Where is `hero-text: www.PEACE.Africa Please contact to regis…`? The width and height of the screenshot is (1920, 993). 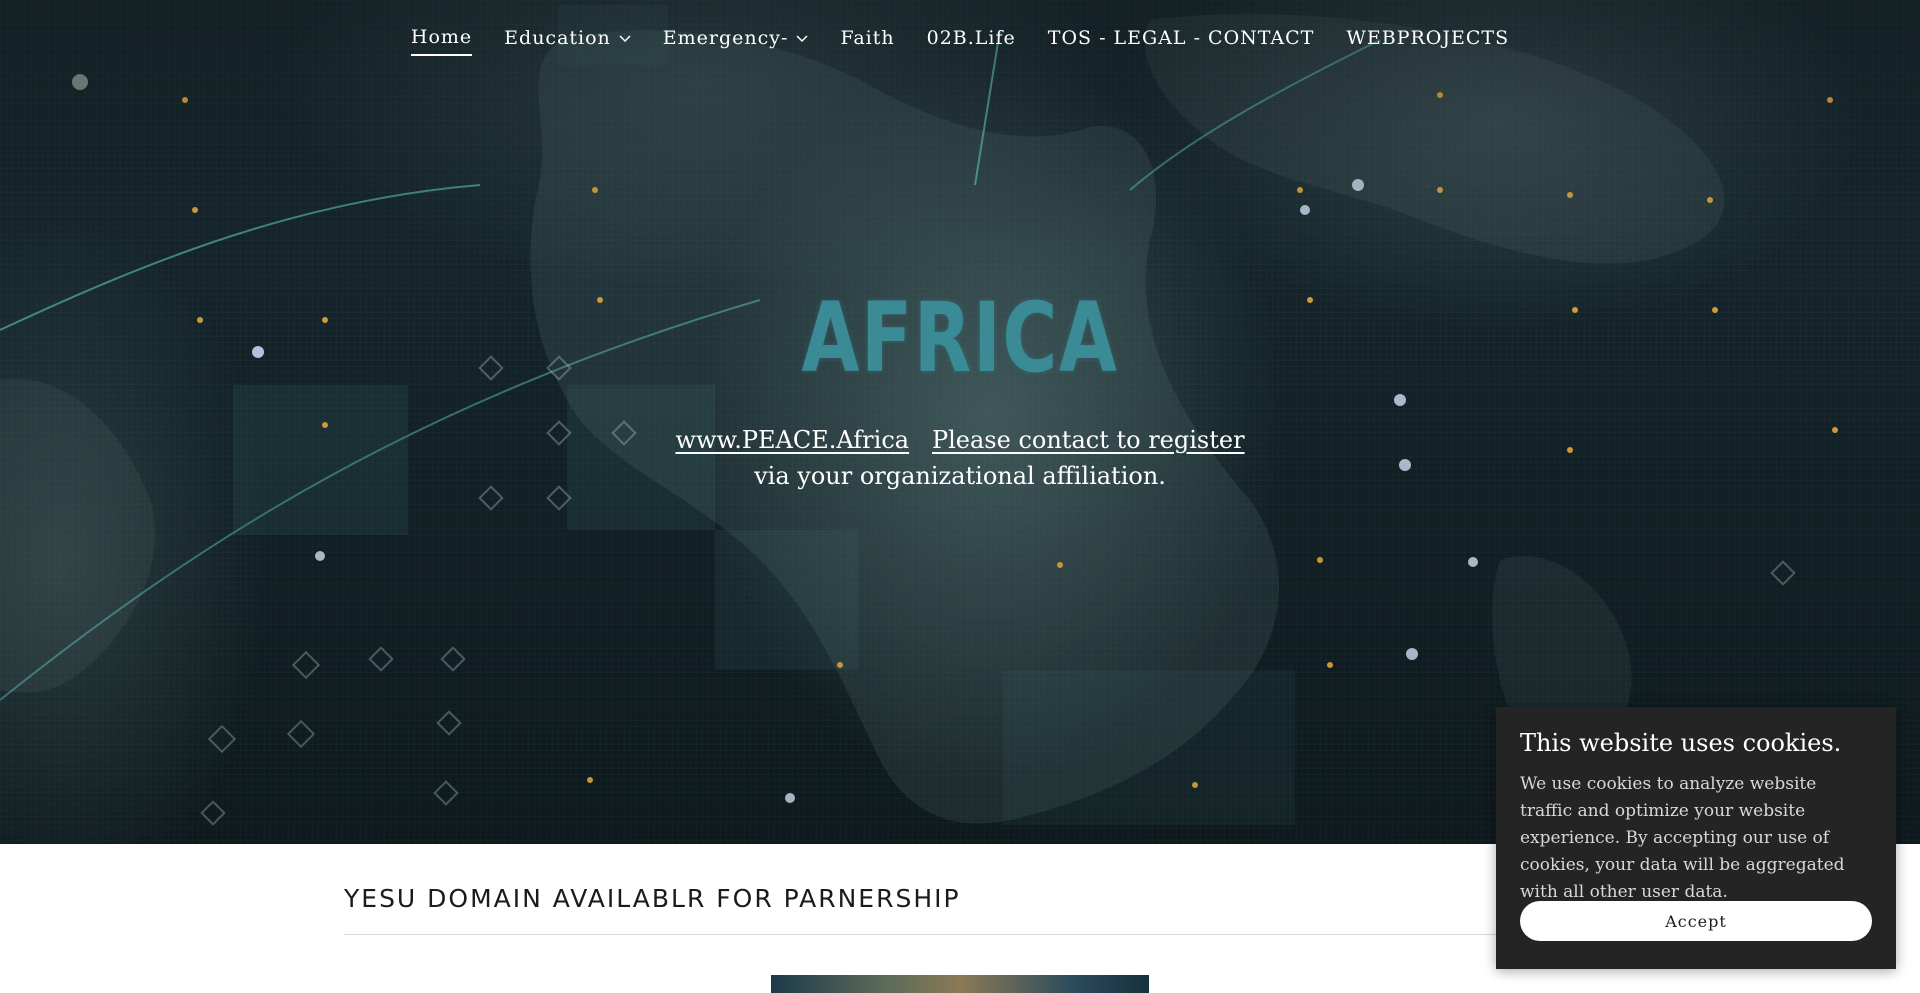
hero-text: www.PEACE.Africa Please contact to regis… is located at coordinates (960, 458).